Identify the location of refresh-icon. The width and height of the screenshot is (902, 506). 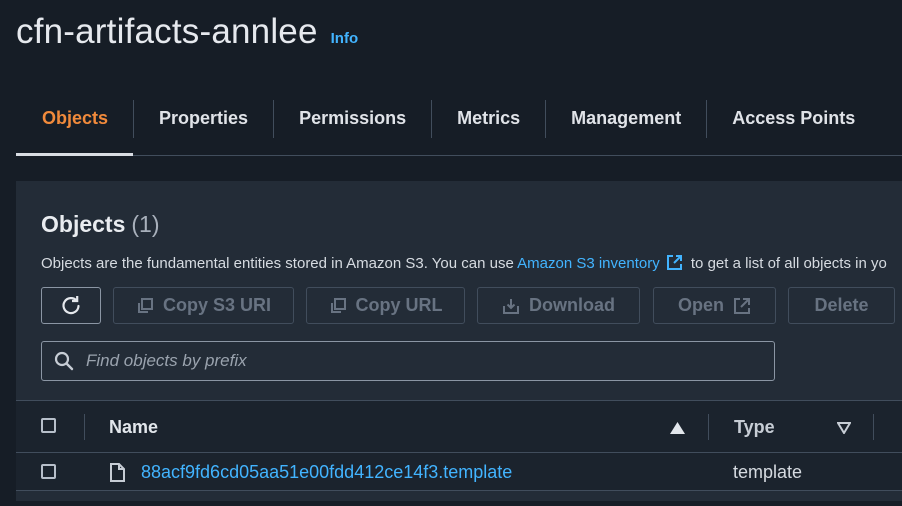
(71, 306).